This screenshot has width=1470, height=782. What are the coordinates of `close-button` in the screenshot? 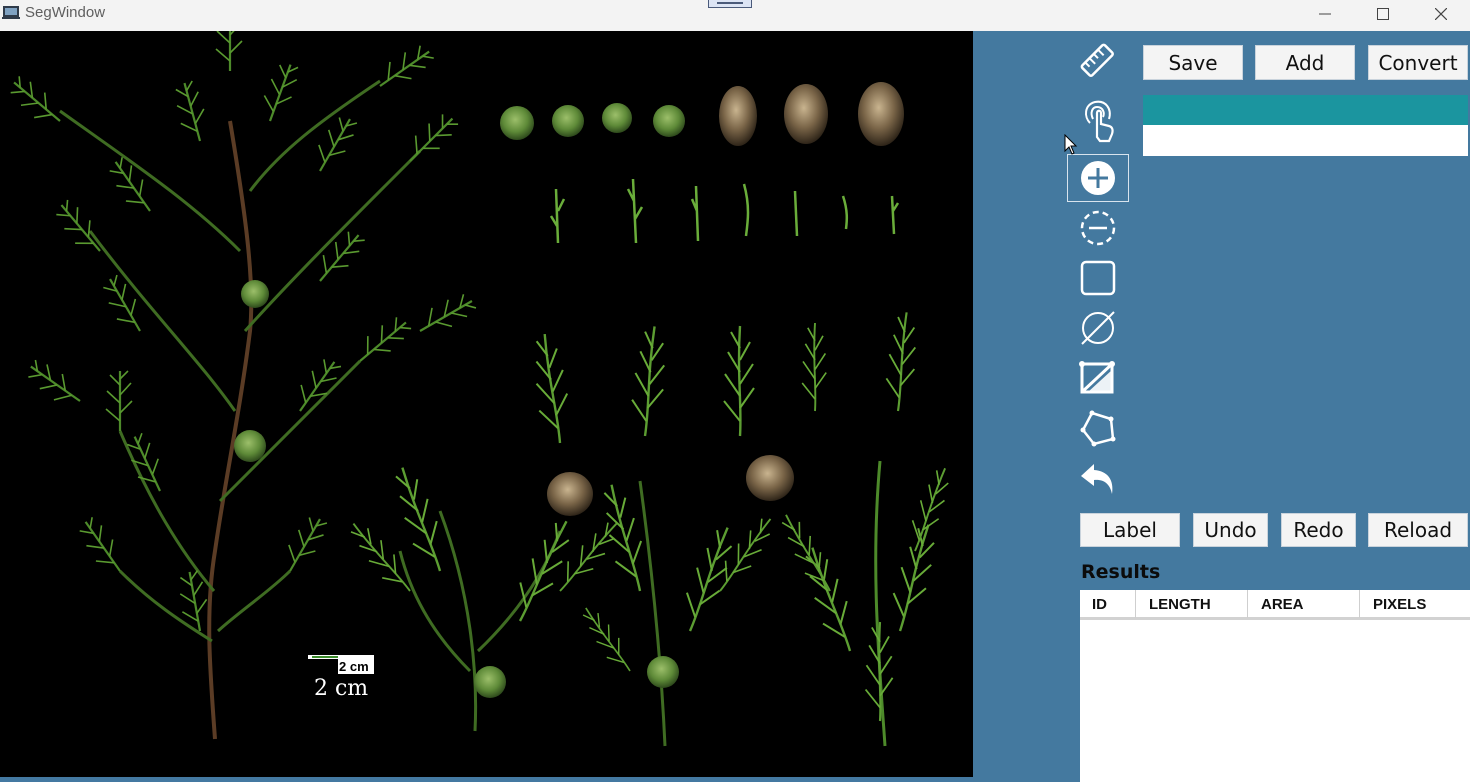 It's located at (1441, 14).